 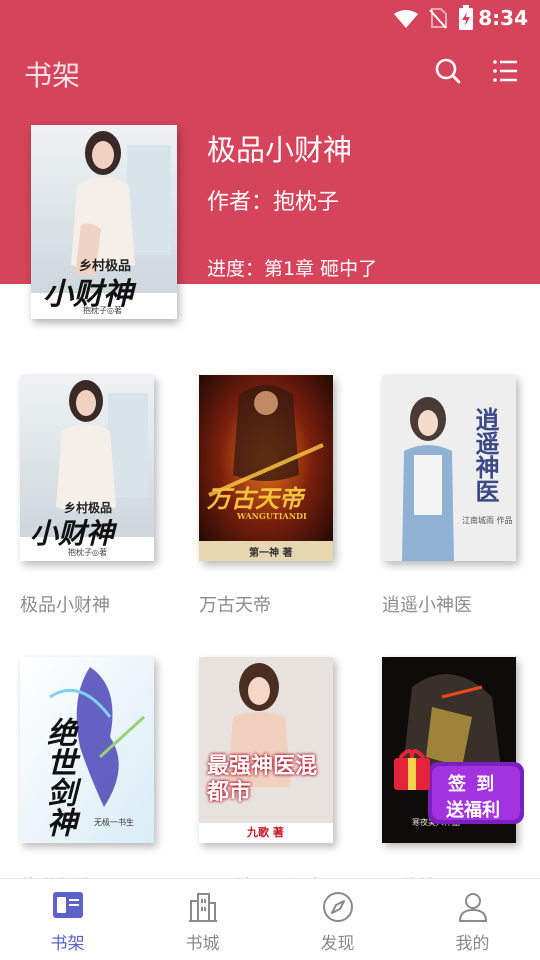 I want to click on book-card: 万古天帝 WANGUTIANDI 第一神 著 万古天帝, so click(x=268, y=496).